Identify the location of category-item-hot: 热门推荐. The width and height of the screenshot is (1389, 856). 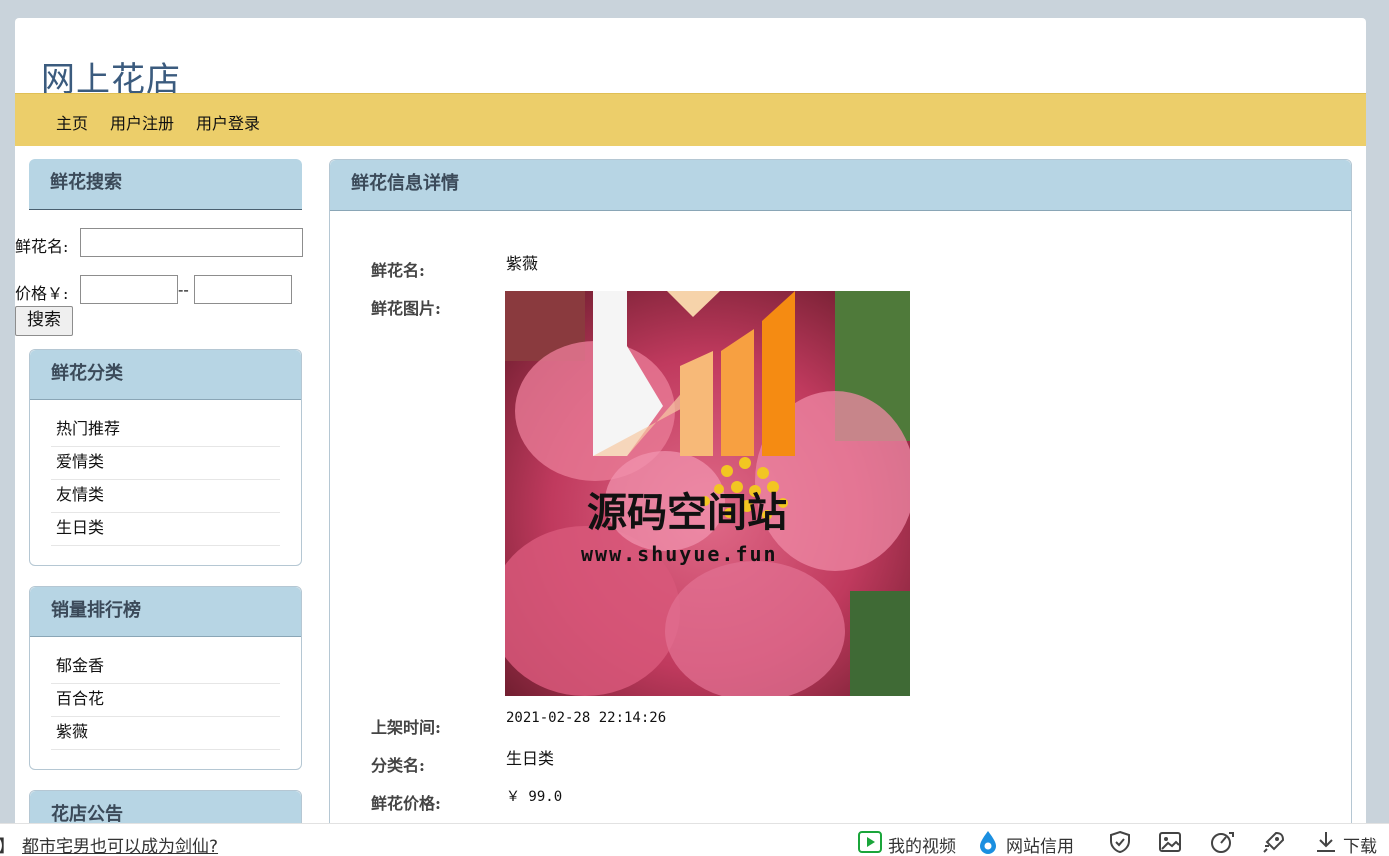
(165, 430).